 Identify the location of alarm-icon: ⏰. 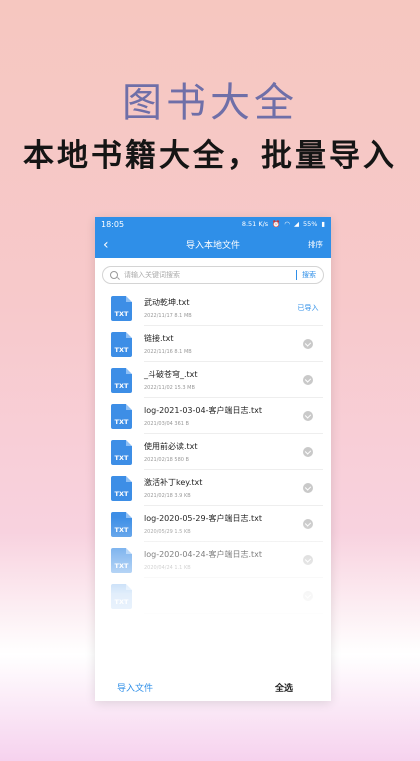
(276, 224).